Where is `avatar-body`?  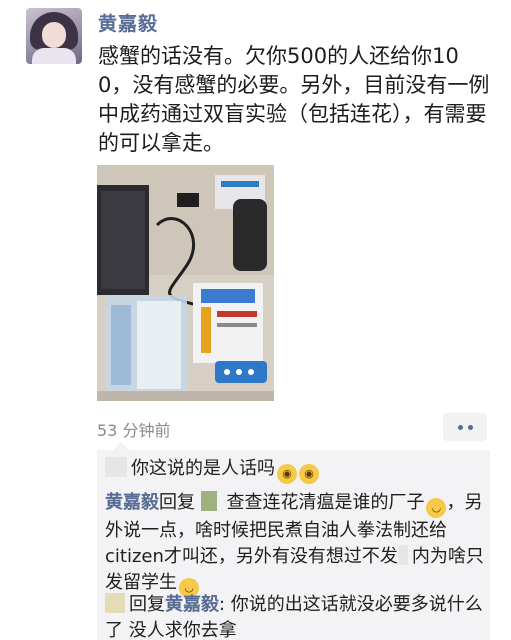
avatar-body is located at coordinates (54, 56).